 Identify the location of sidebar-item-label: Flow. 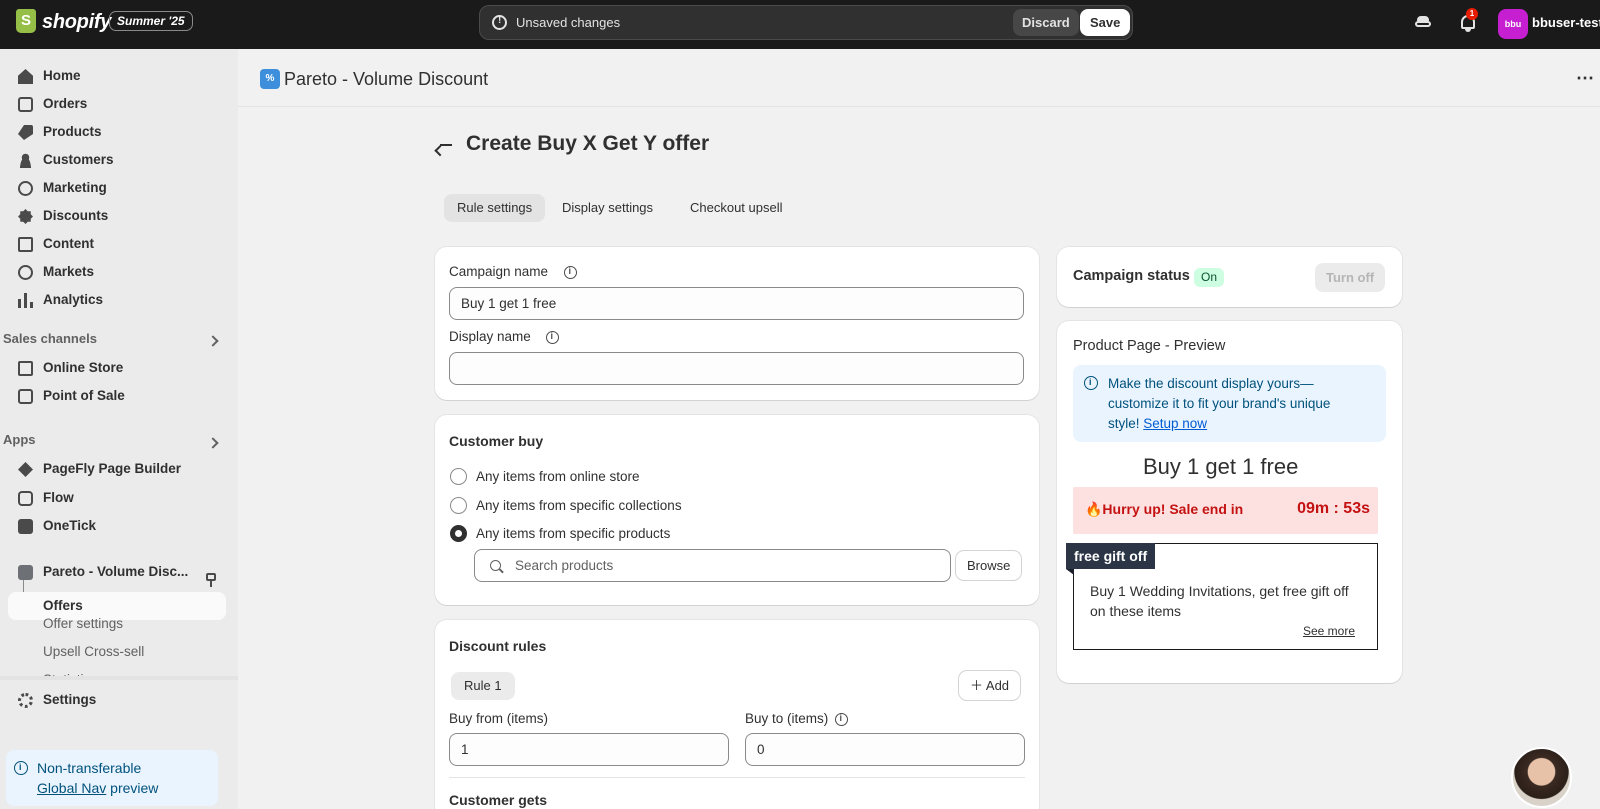
(58, 497).